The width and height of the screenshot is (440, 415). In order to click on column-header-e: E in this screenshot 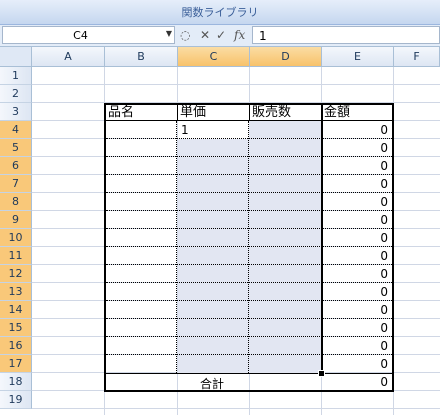, I will do `click(358, 57)`.